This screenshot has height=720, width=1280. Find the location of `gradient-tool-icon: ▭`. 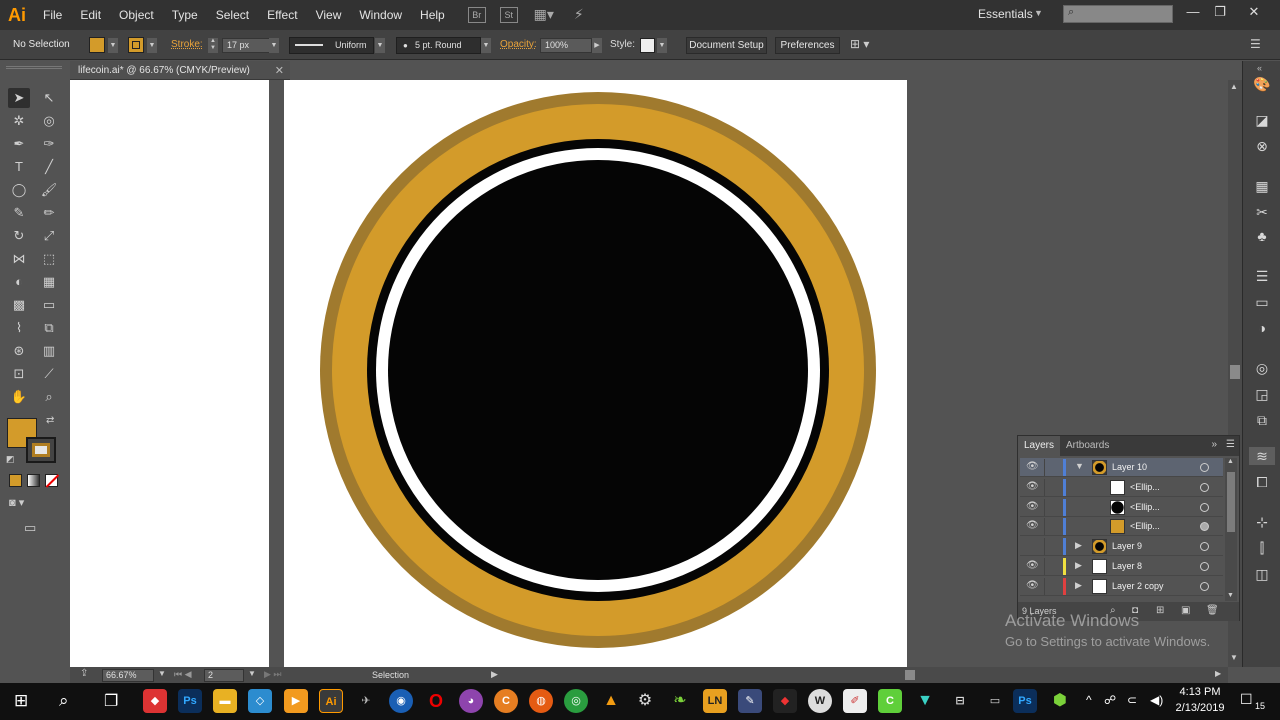

gradient-tool-icon: ▭ is located at coordinates (49, 305).